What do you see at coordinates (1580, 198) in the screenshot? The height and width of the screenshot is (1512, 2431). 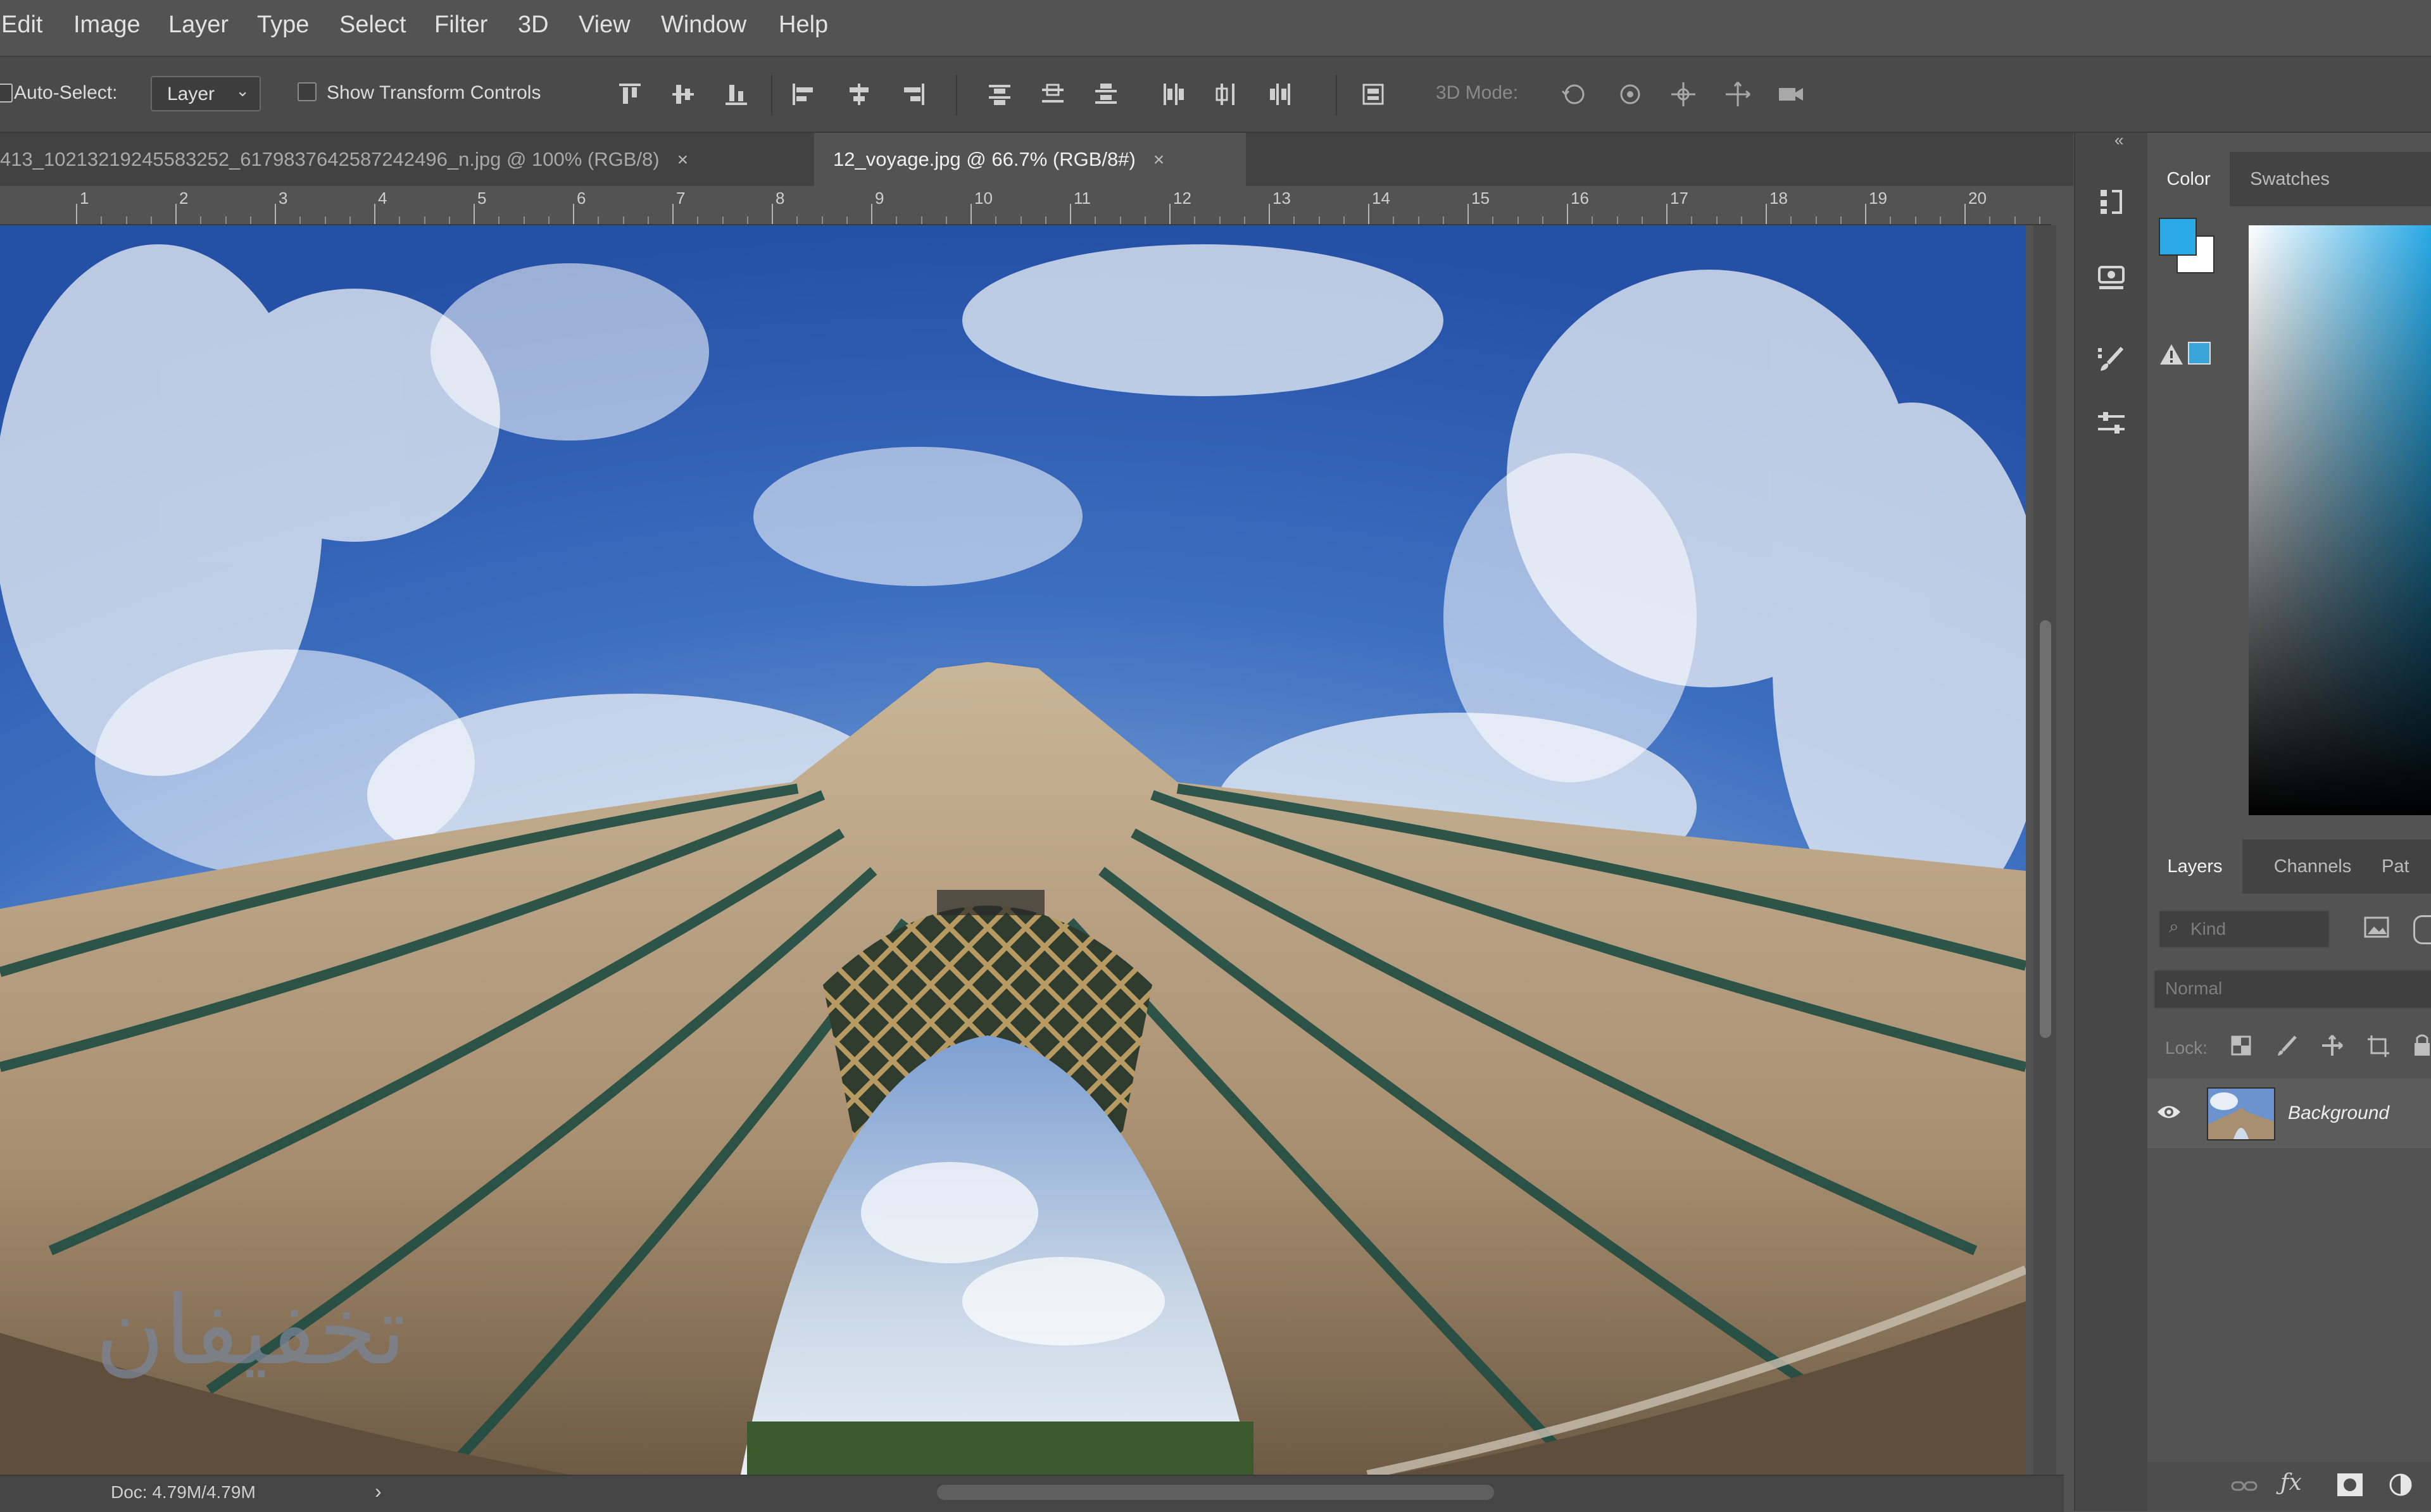 I see `ruler-tick-label: 16` at bounding box center [1580, 198].